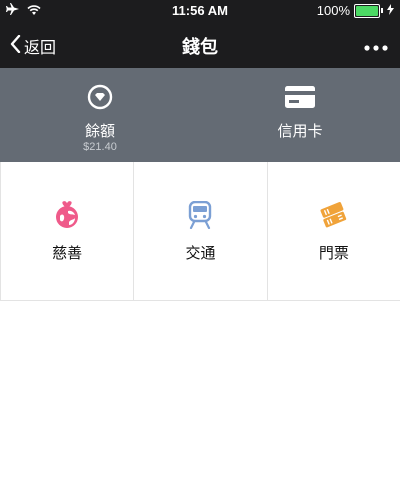 This screenshot has height=481, width=400. What do you see at coordinates (99, 131) in the screenshot?
I see `balance-label: 餘額` at bounding box center [99, 131].